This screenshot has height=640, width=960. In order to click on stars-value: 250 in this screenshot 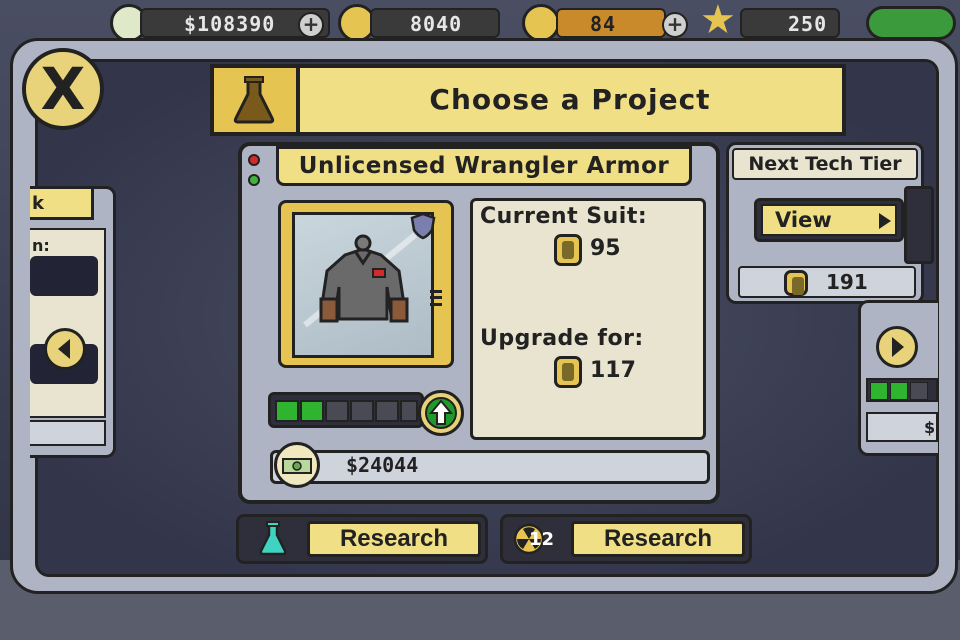, I will do `click(808, 24)`.